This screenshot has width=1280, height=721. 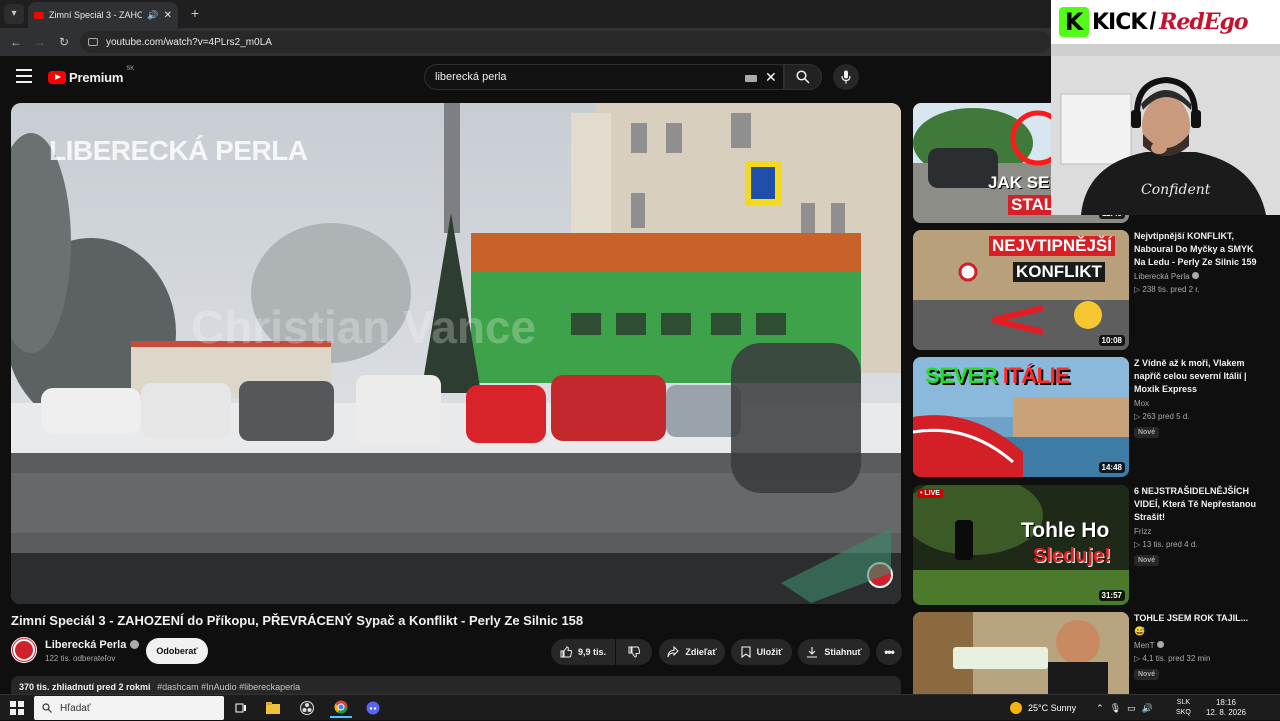 I want to click on video-duration: 14:48, so click(x=1111, y=467).